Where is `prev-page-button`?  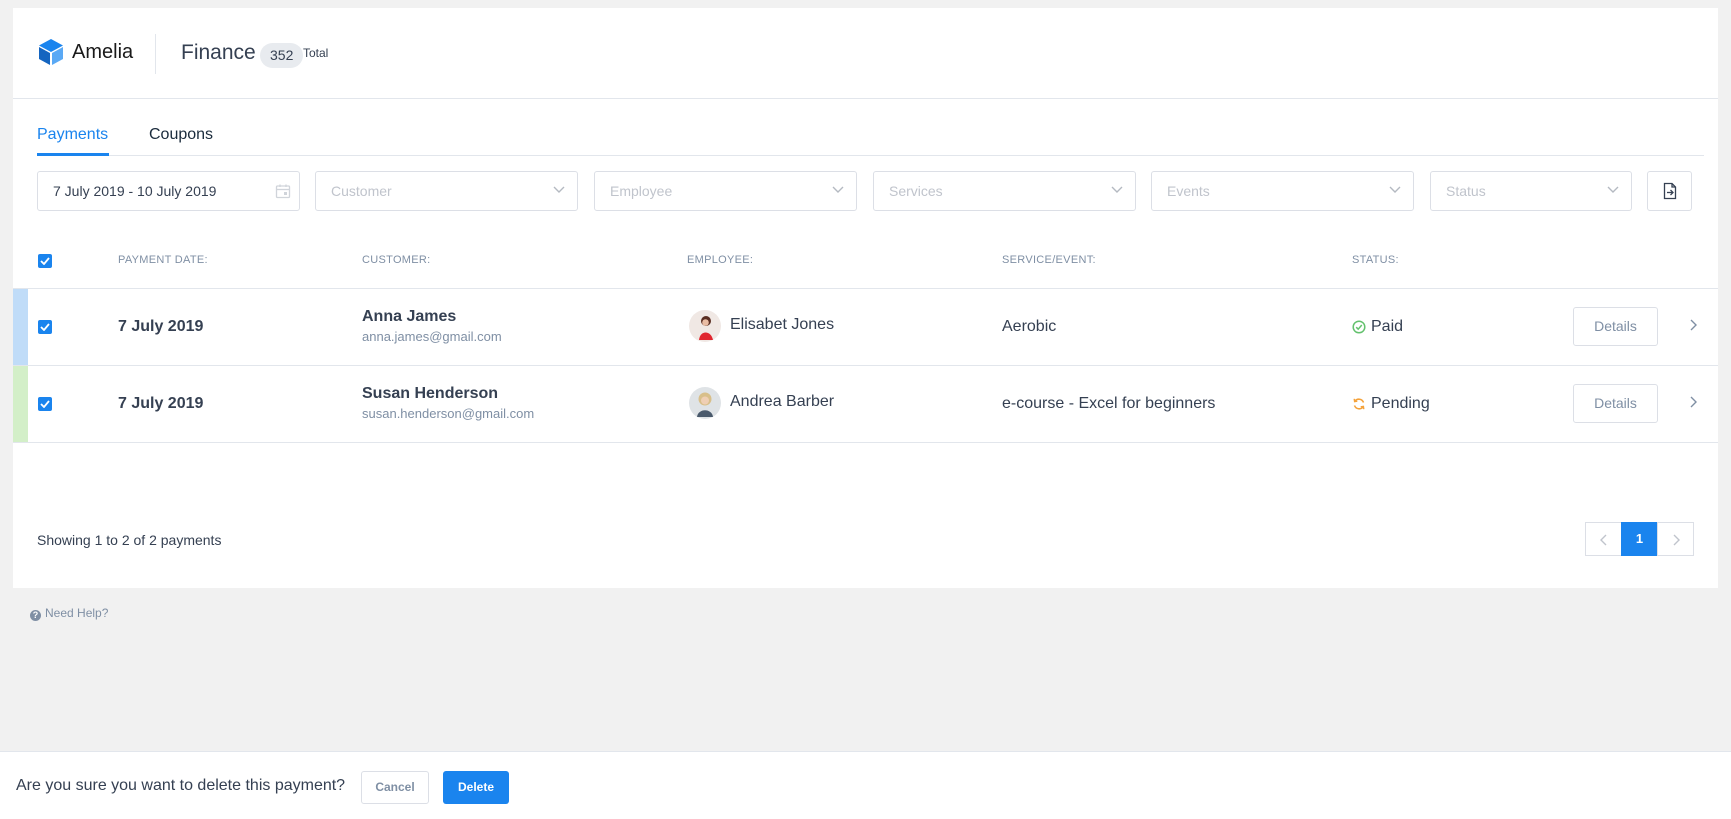 prev-page-button is located at coordinates (1603, 539).